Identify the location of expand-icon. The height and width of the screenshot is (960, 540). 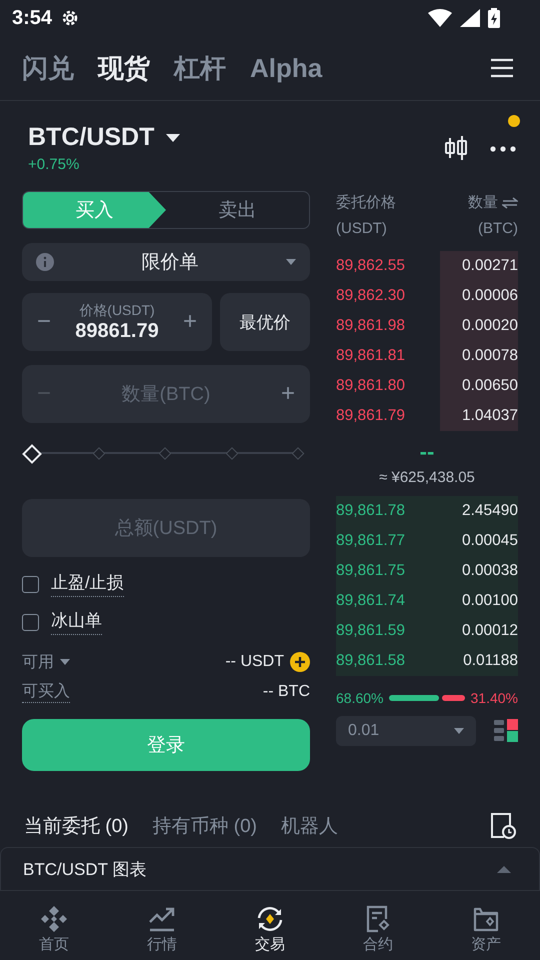
(504, 869).